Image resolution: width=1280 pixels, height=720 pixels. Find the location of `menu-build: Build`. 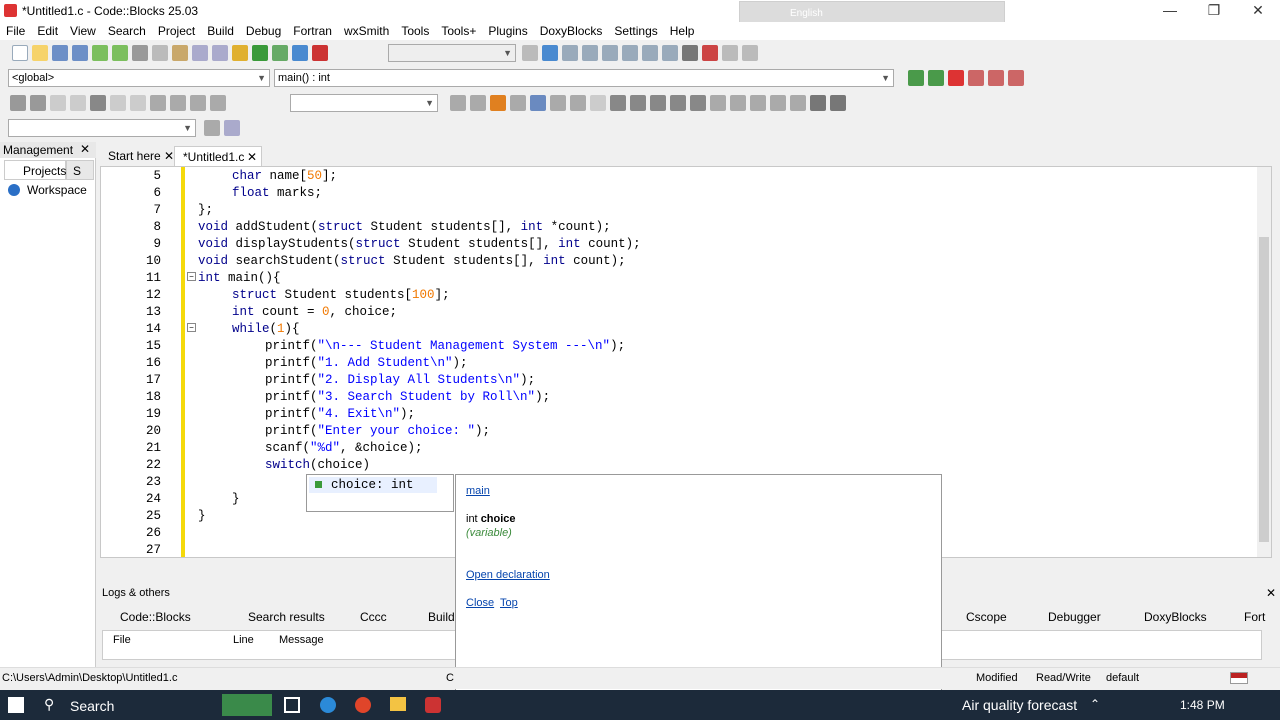

menu-build: Build is located at coordinates (220, 31).